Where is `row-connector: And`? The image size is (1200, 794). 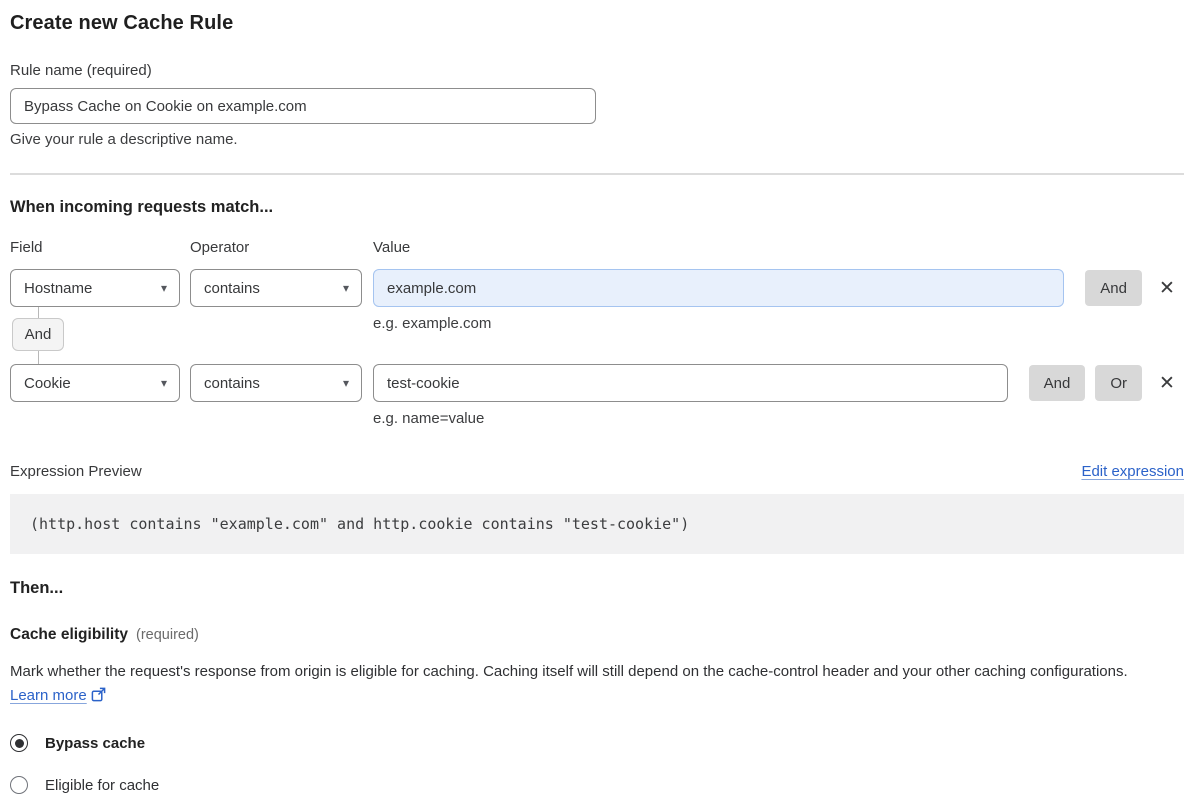 row-connector: And is located at coordinates (38, 335).